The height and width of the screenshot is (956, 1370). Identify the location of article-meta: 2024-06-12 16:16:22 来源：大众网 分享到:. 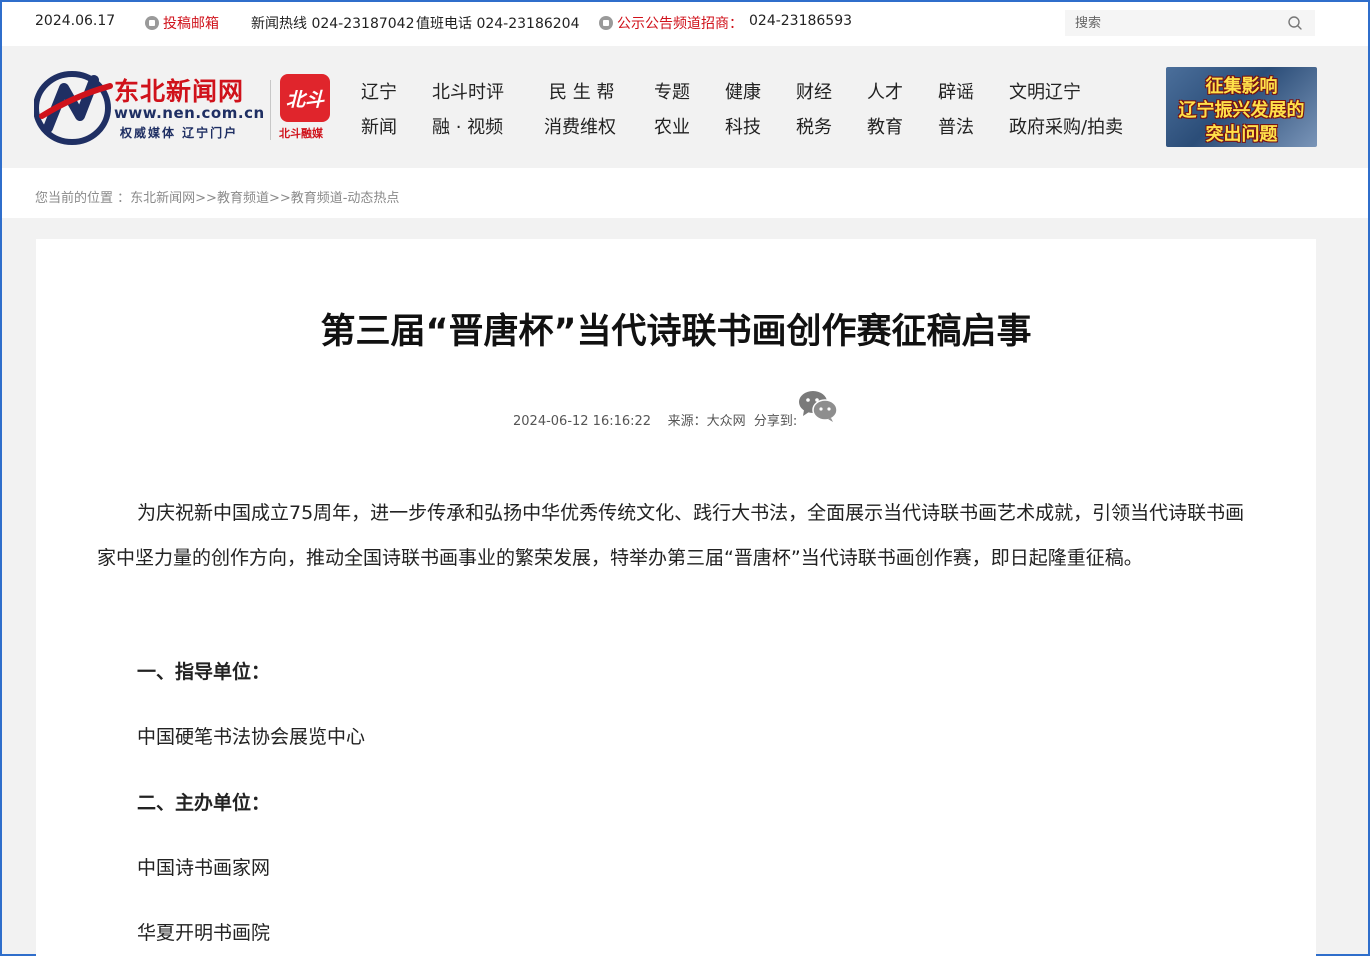
(655, 419).